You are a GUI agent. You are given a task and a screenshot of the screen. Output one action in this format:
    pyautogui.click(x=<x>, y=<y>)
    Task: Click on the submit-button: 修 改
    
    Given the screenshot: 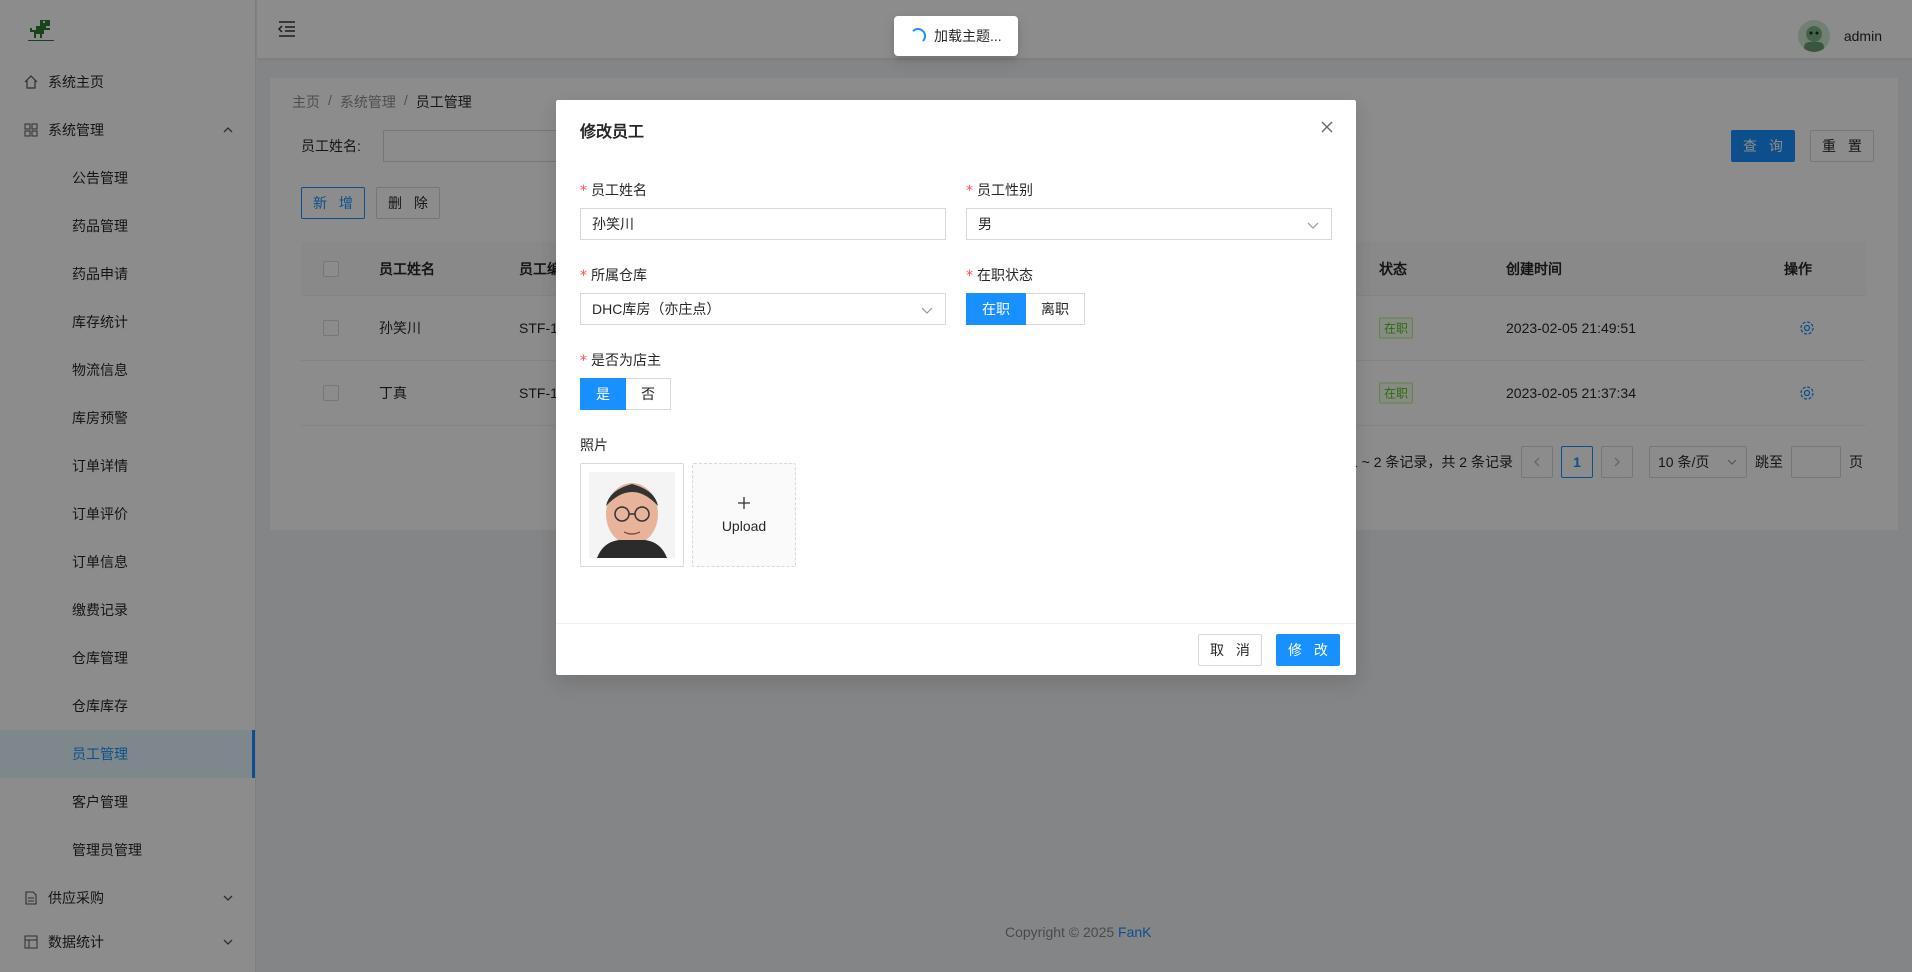 What is the action you would take?
    pyautogui.click(x=1308, y=650)
    